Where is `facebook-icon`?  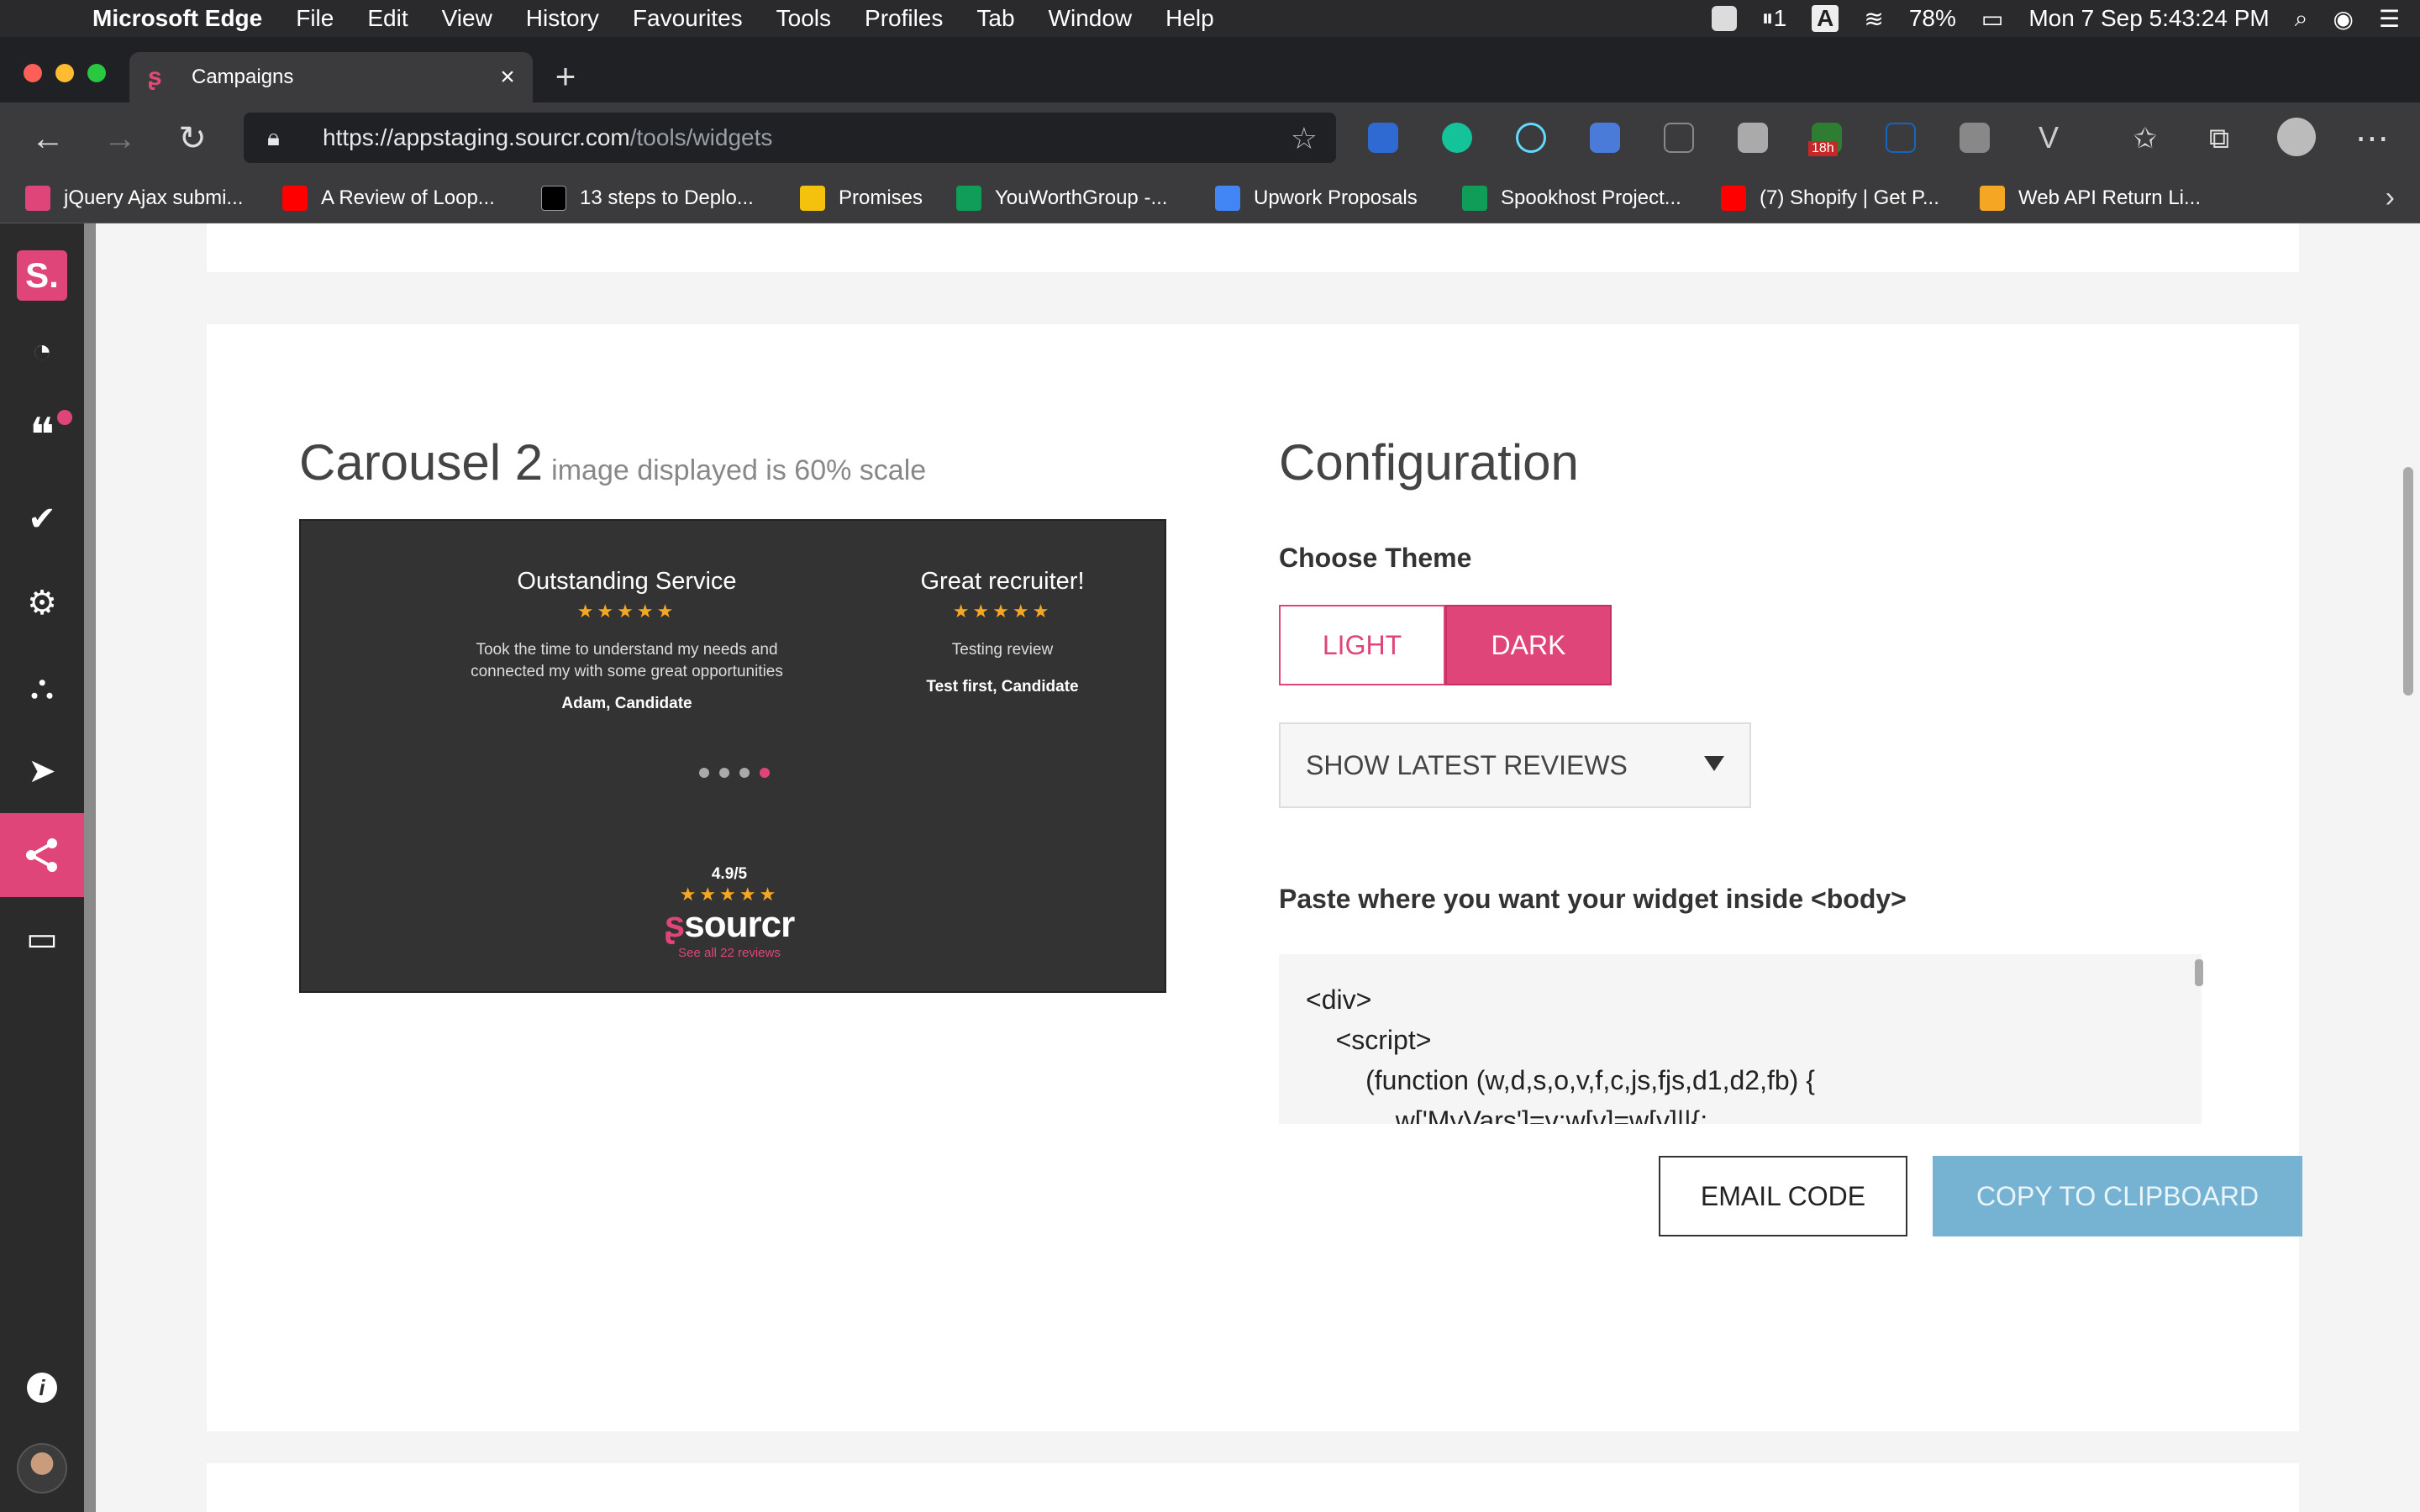 facebook-icon is located at coordinates (1975, 138).